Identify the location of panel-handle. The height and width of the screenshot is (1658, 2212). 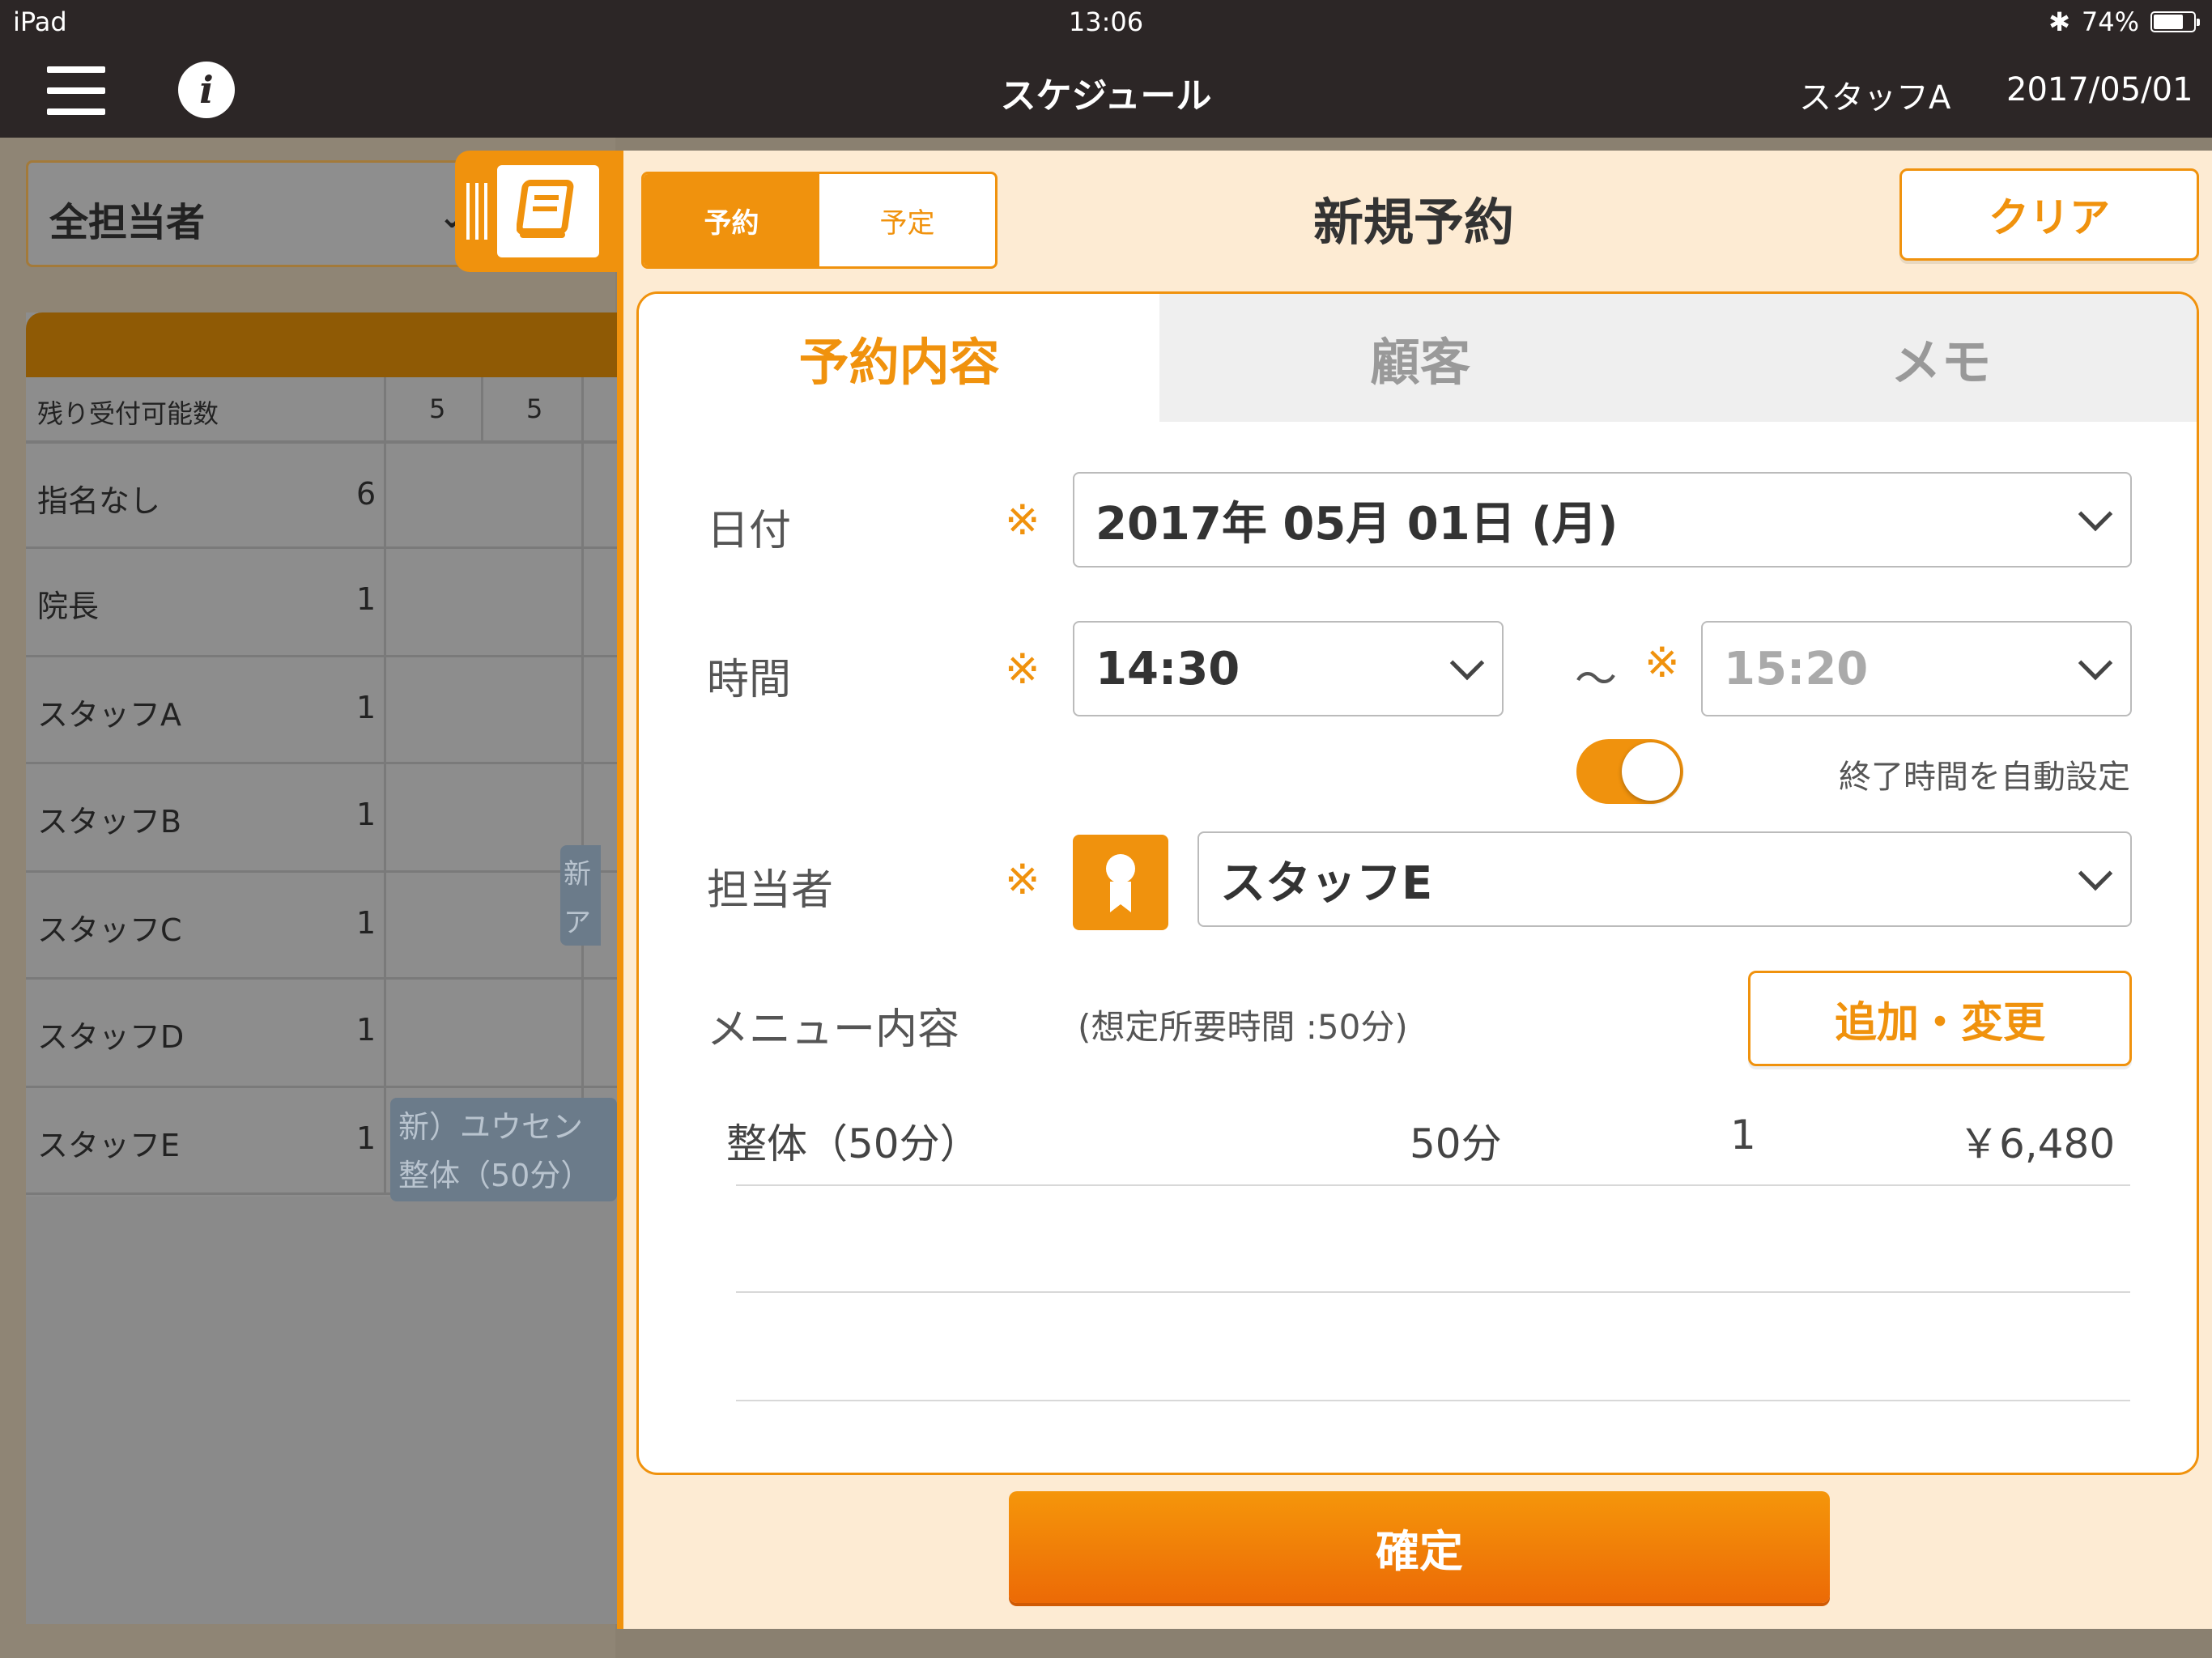
(539, 211).